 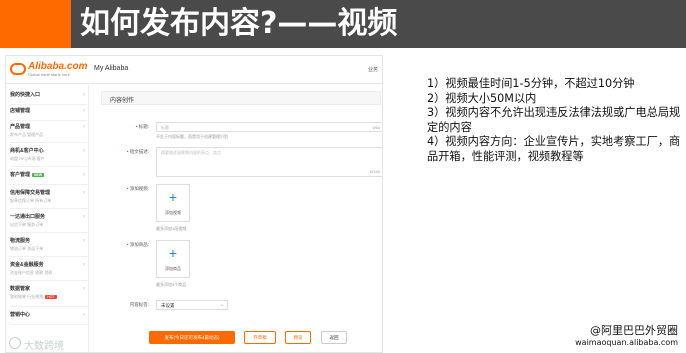 I want to click on title-hint: 不乱于内容标题，而是用于创建管理识别, so click(x=192, y=136).